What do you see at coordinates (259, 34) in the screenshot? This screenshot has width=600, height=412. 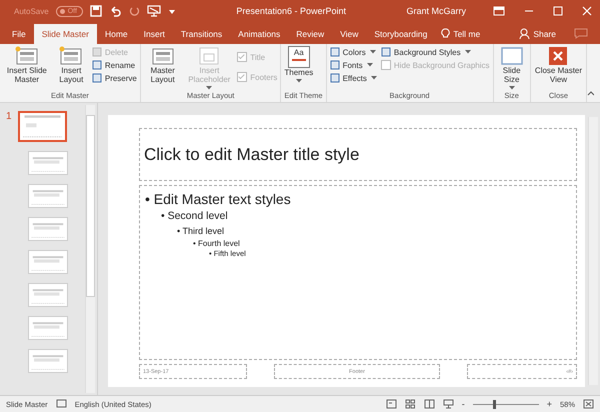 I see `ribbon-tab: Animations` at bounding box center [259, 34].